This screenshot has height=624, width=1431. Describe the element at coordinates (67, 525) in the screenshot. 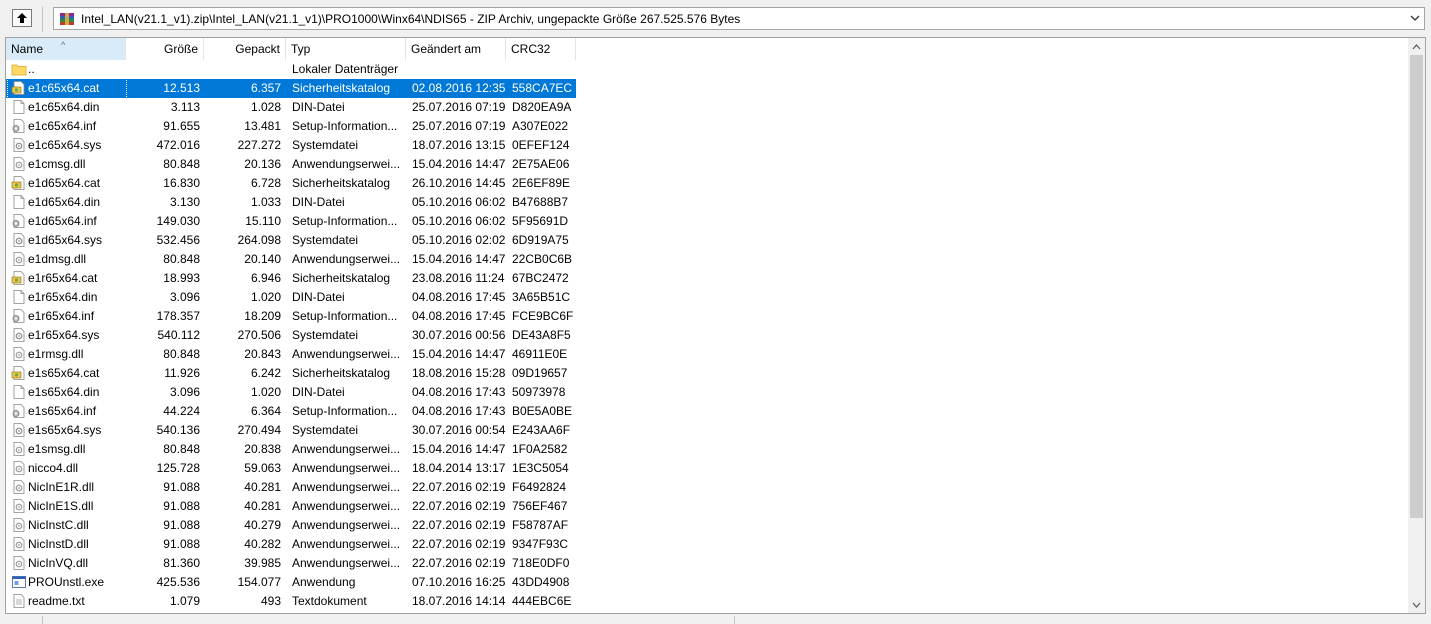

I see `file-name-cell: NicInstC.dll` at that location.